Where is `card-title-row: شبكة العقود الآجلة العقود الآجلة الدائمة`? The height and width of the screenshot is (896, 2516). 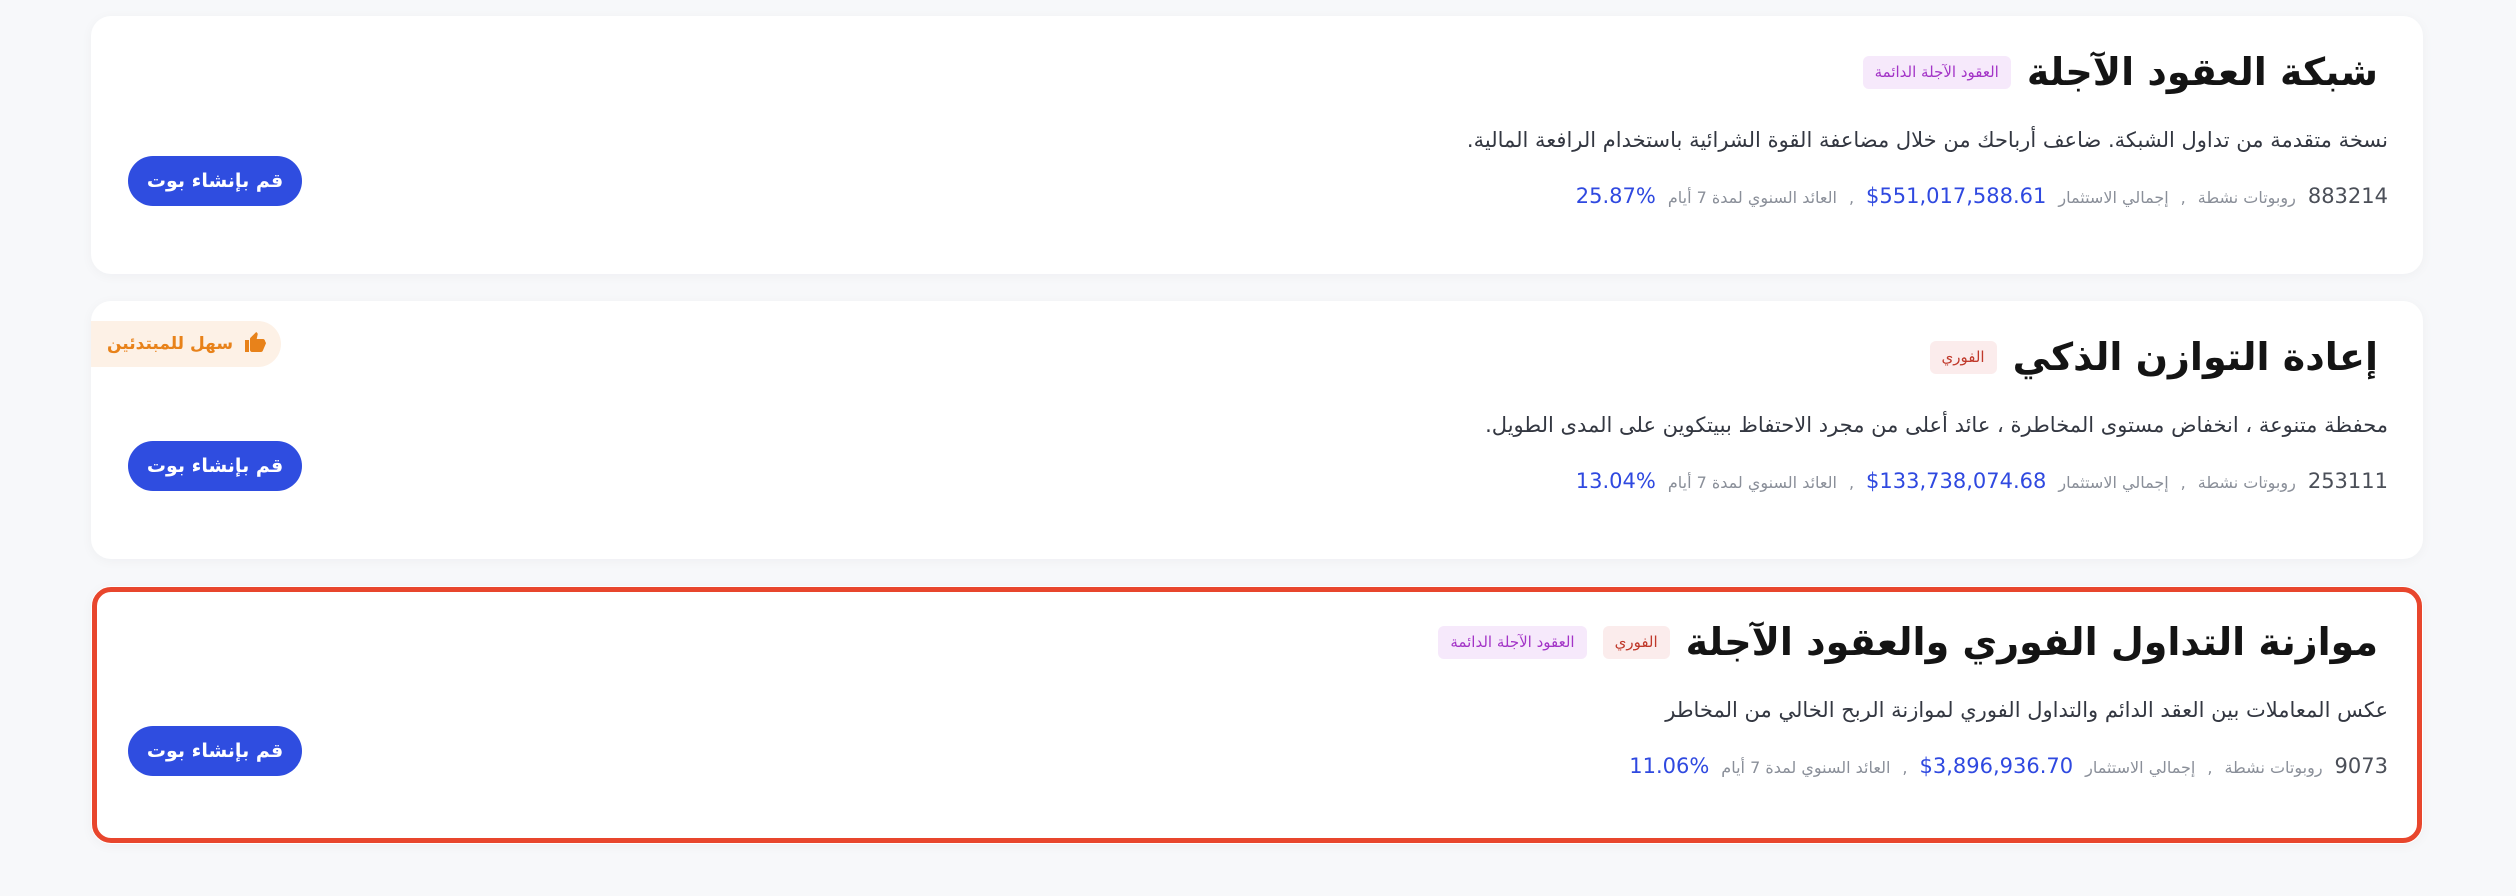
card-title-row: شبكة العقود الآجلة العقود الآجلة الدائمة is located at coordinates (2120, 72).